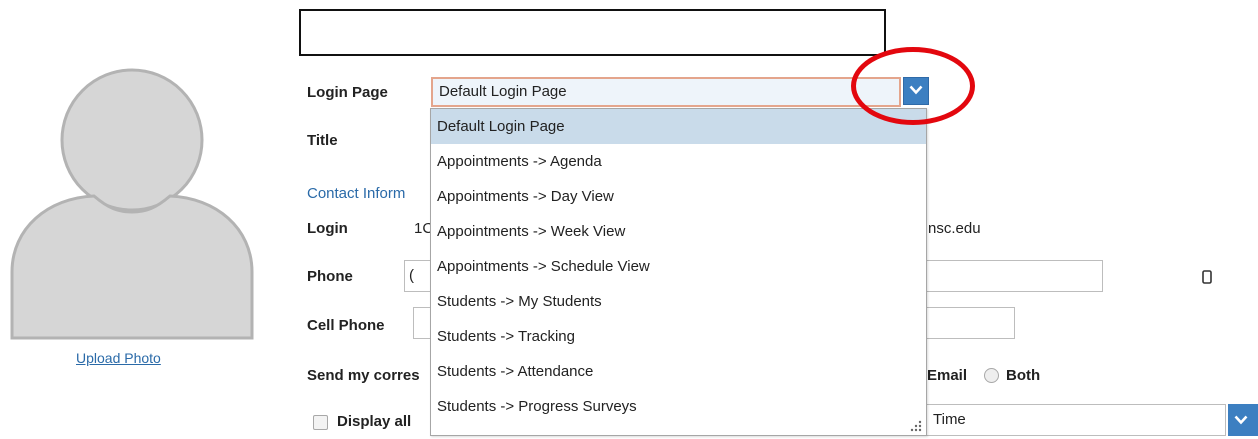 Image resolution: width=1258 pixels, height=439 pixels. What do you see at coordinates (678, 161) in the screenshot?
I see `dropdown-option-agenda: Appointments -> Agenda` at bounding box center [678, 161].